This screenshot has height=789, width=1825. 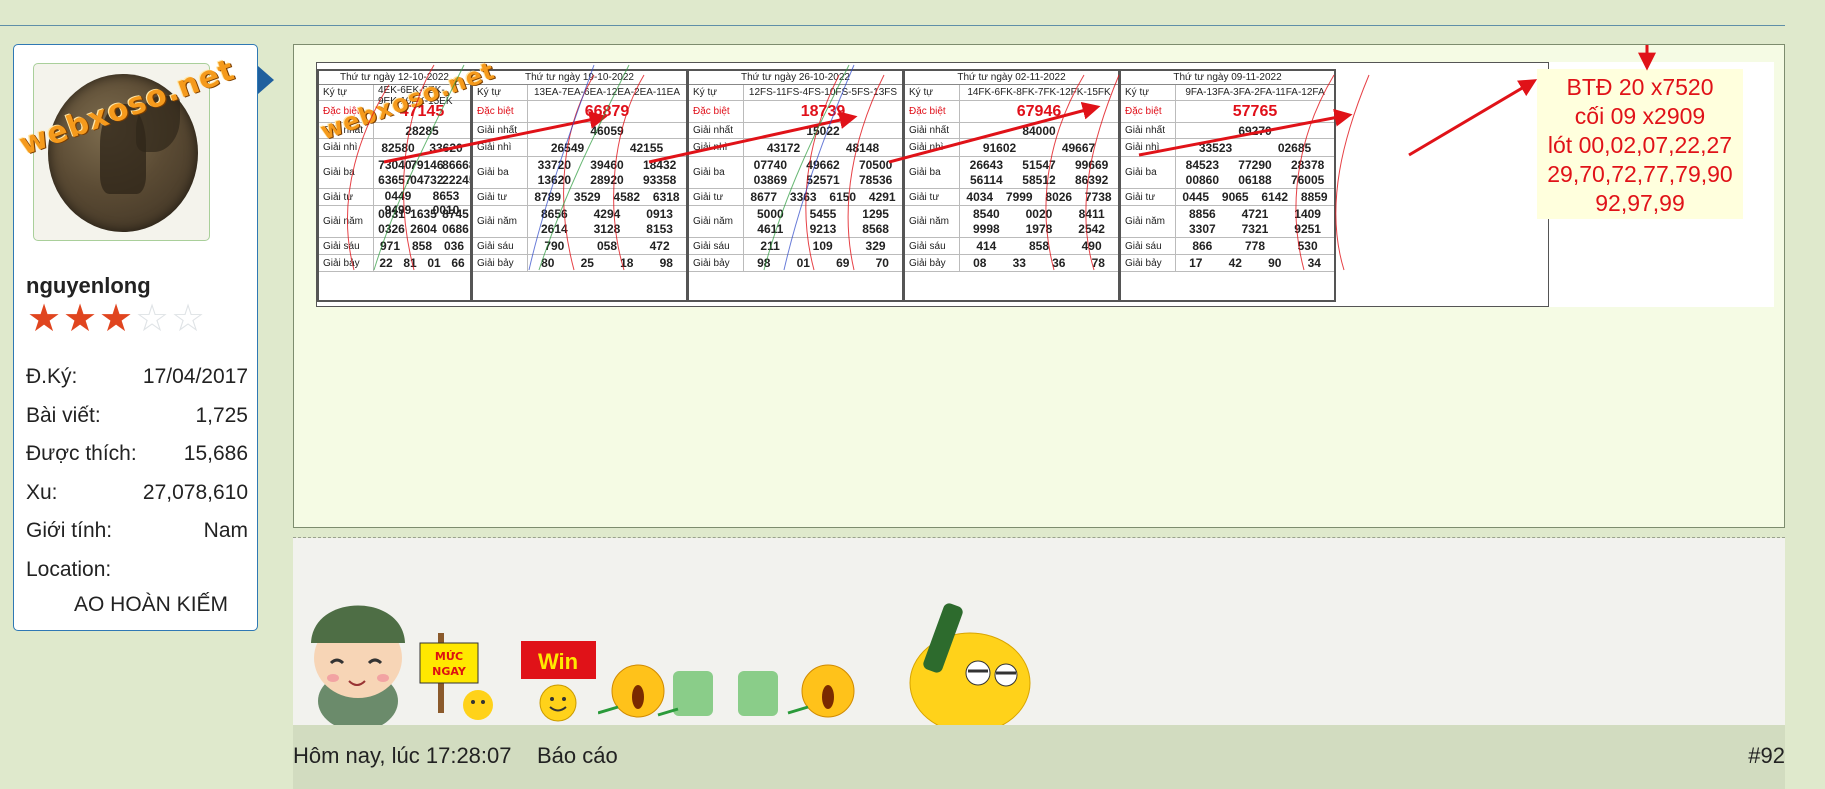 I want to click on stat-value: 1,725, so click(x=221, y=415).